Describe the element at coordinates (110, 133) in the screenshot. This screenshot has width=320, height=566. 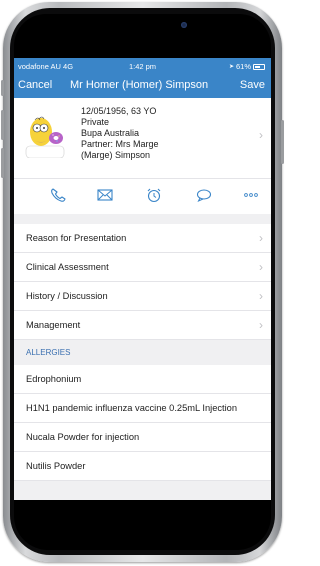
I see `patient-fund: Bupa Australia` at that location.